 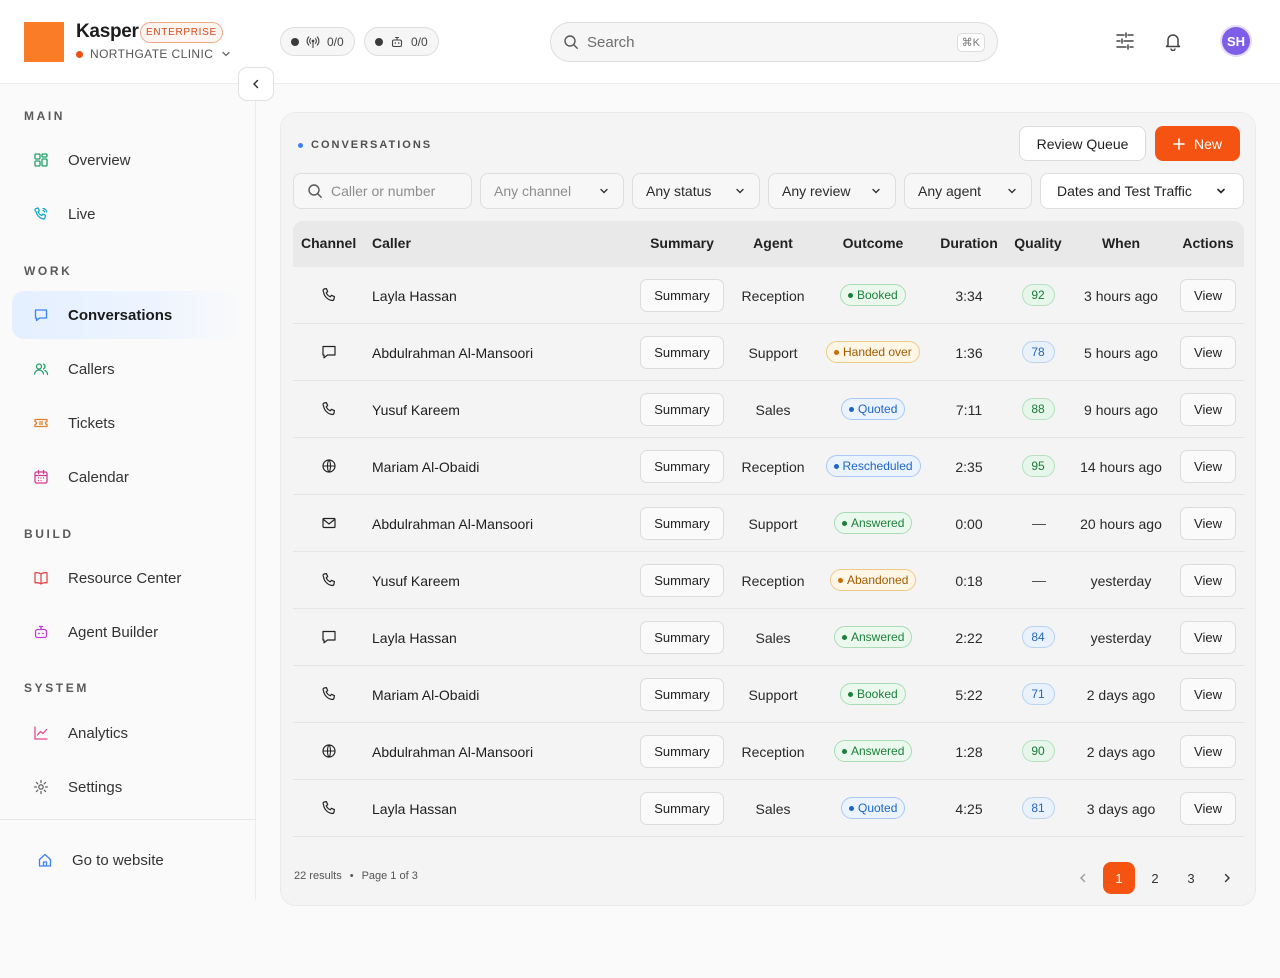 What do you see at coordinates (1236, 41) in the screenshot?
I see `avatar: SH` at bounding box center [1236, 41].